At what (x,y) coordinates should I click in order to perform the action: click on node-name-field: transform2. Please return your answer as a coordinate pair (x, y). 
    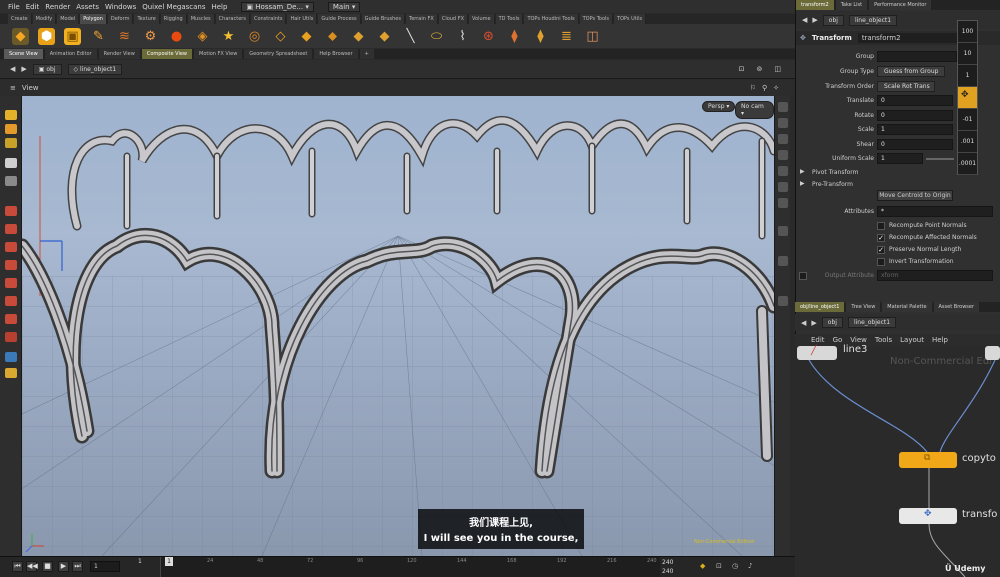
    Looking at the image, I should click on (912, 38).